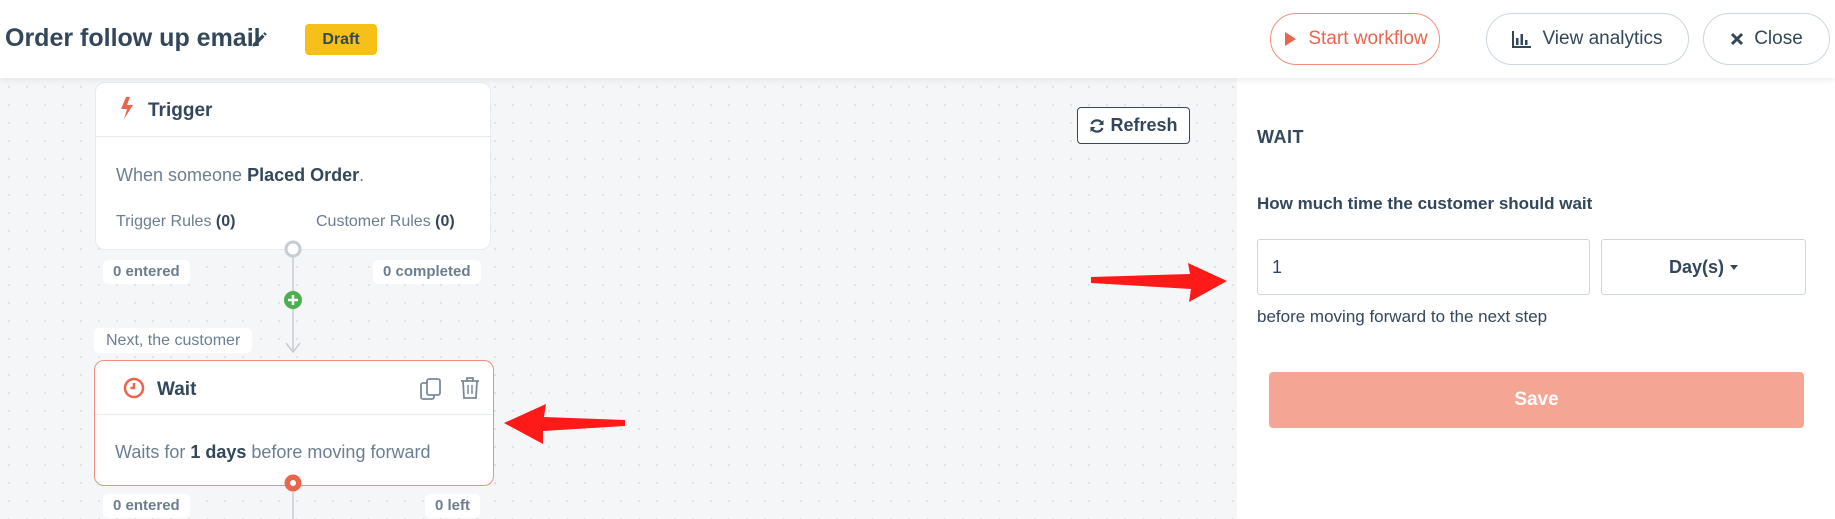 The width and height of the screenshot is (1835, 519). What do you see at coordinates (1423, 267) in the screenshot?
I see `wait-amount-input` at bounding box center [1423, 267].